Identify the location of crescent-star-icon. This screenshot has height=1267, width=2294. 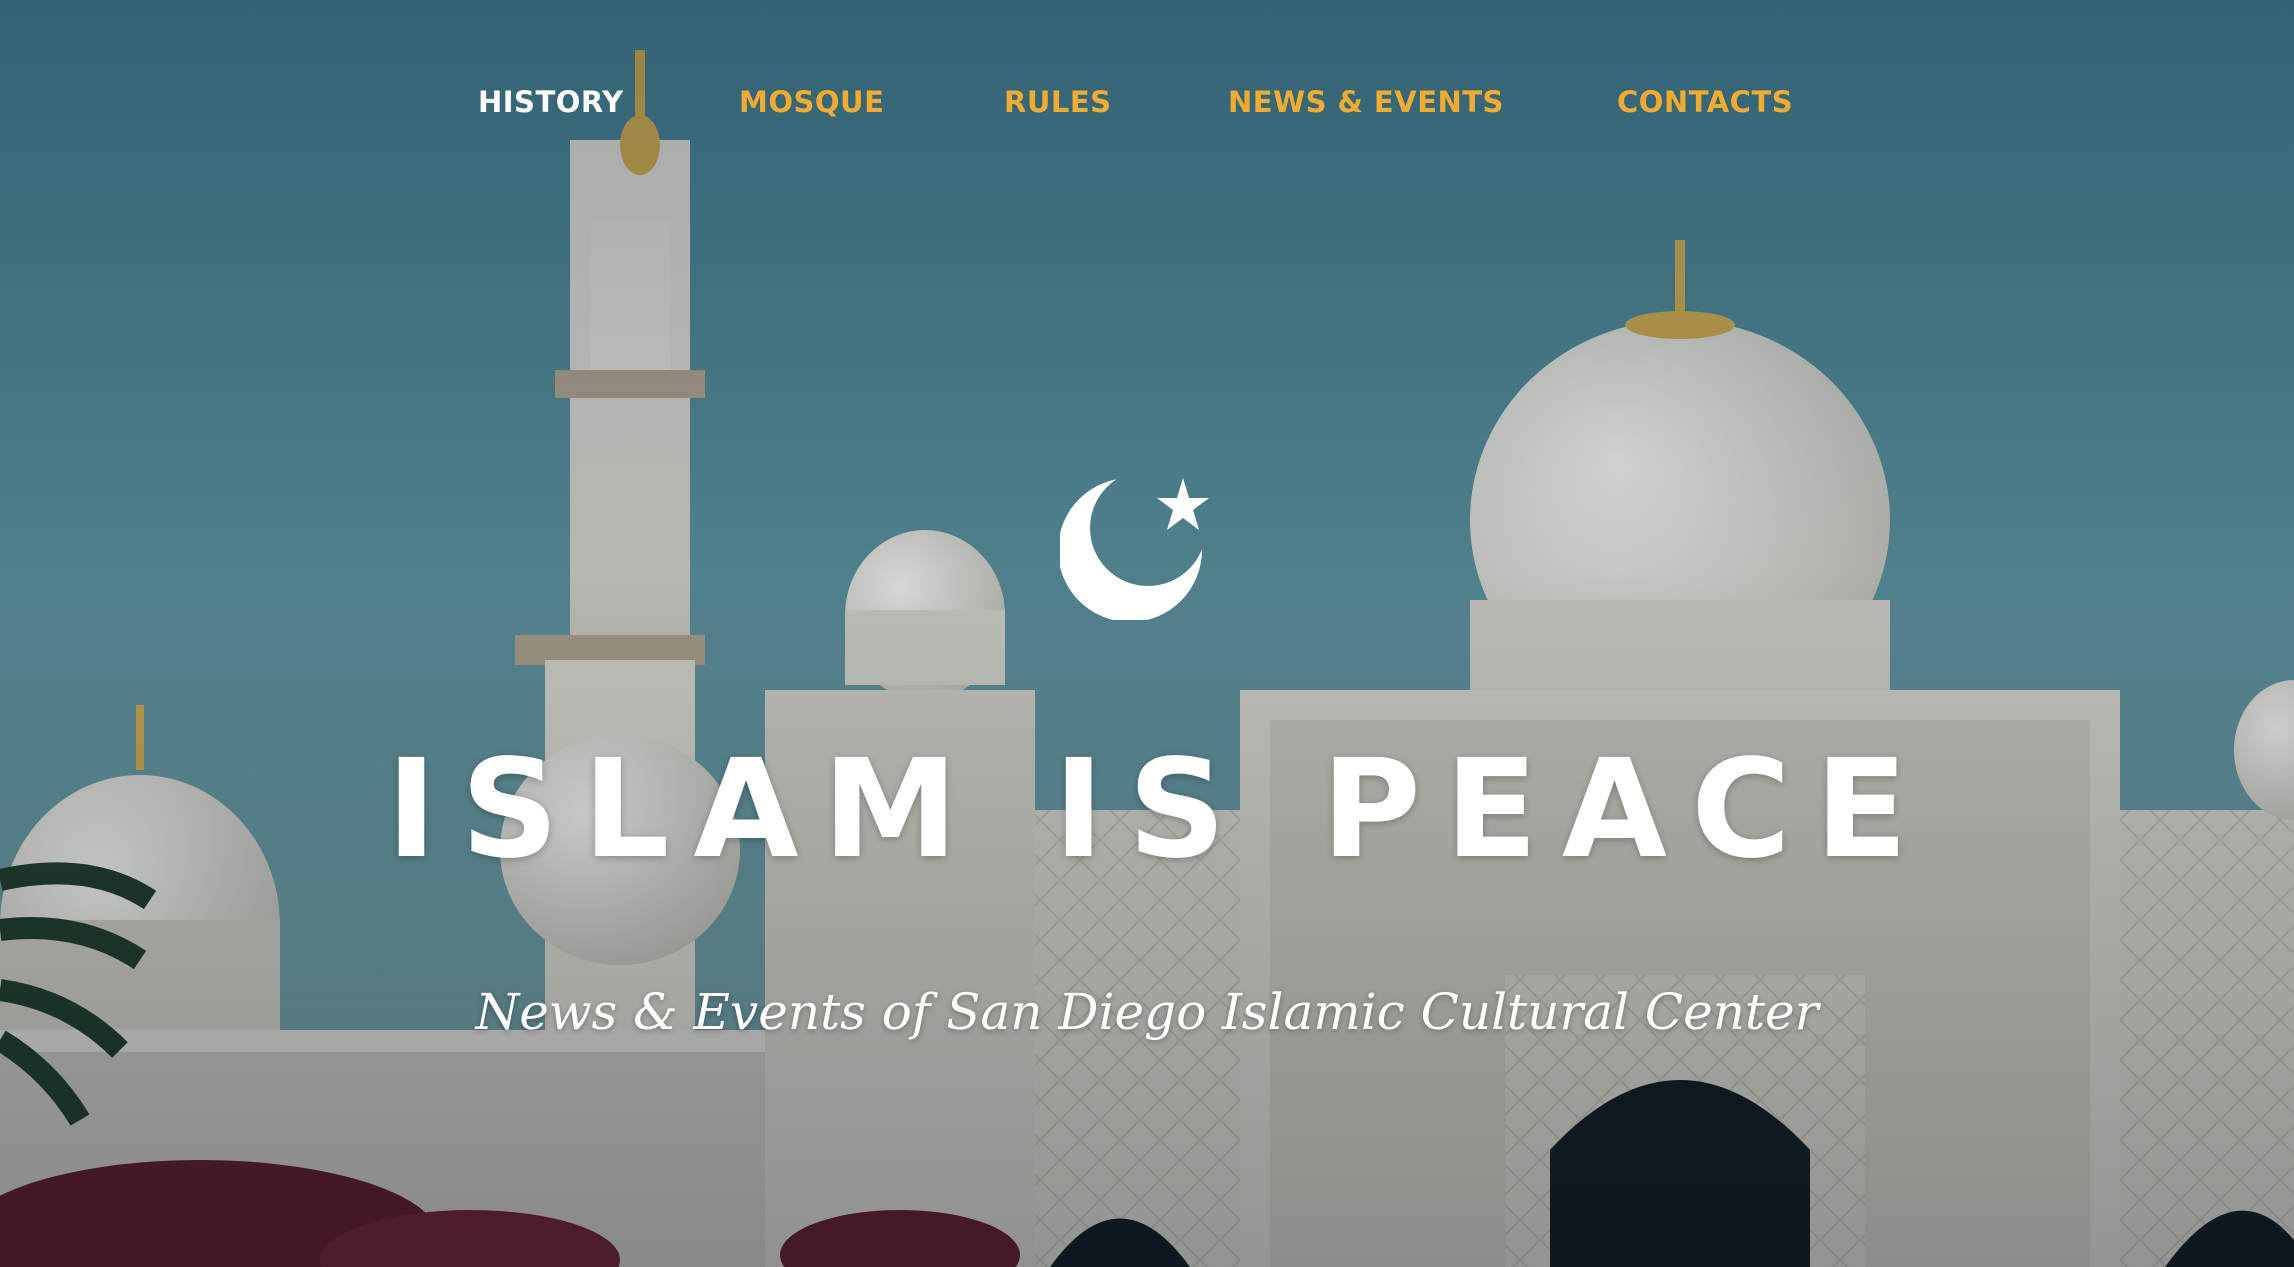
(1134, 549).